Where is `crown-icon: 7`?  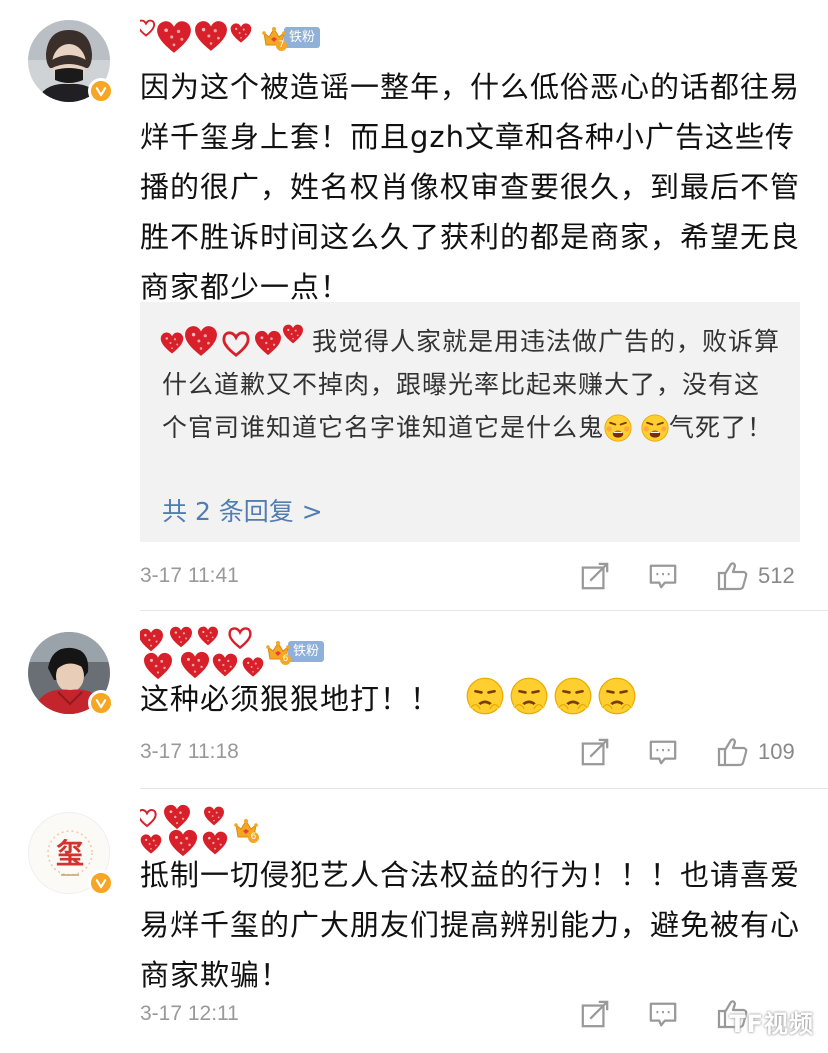 crown-icon: 7 is located at coordinates (274, 38).